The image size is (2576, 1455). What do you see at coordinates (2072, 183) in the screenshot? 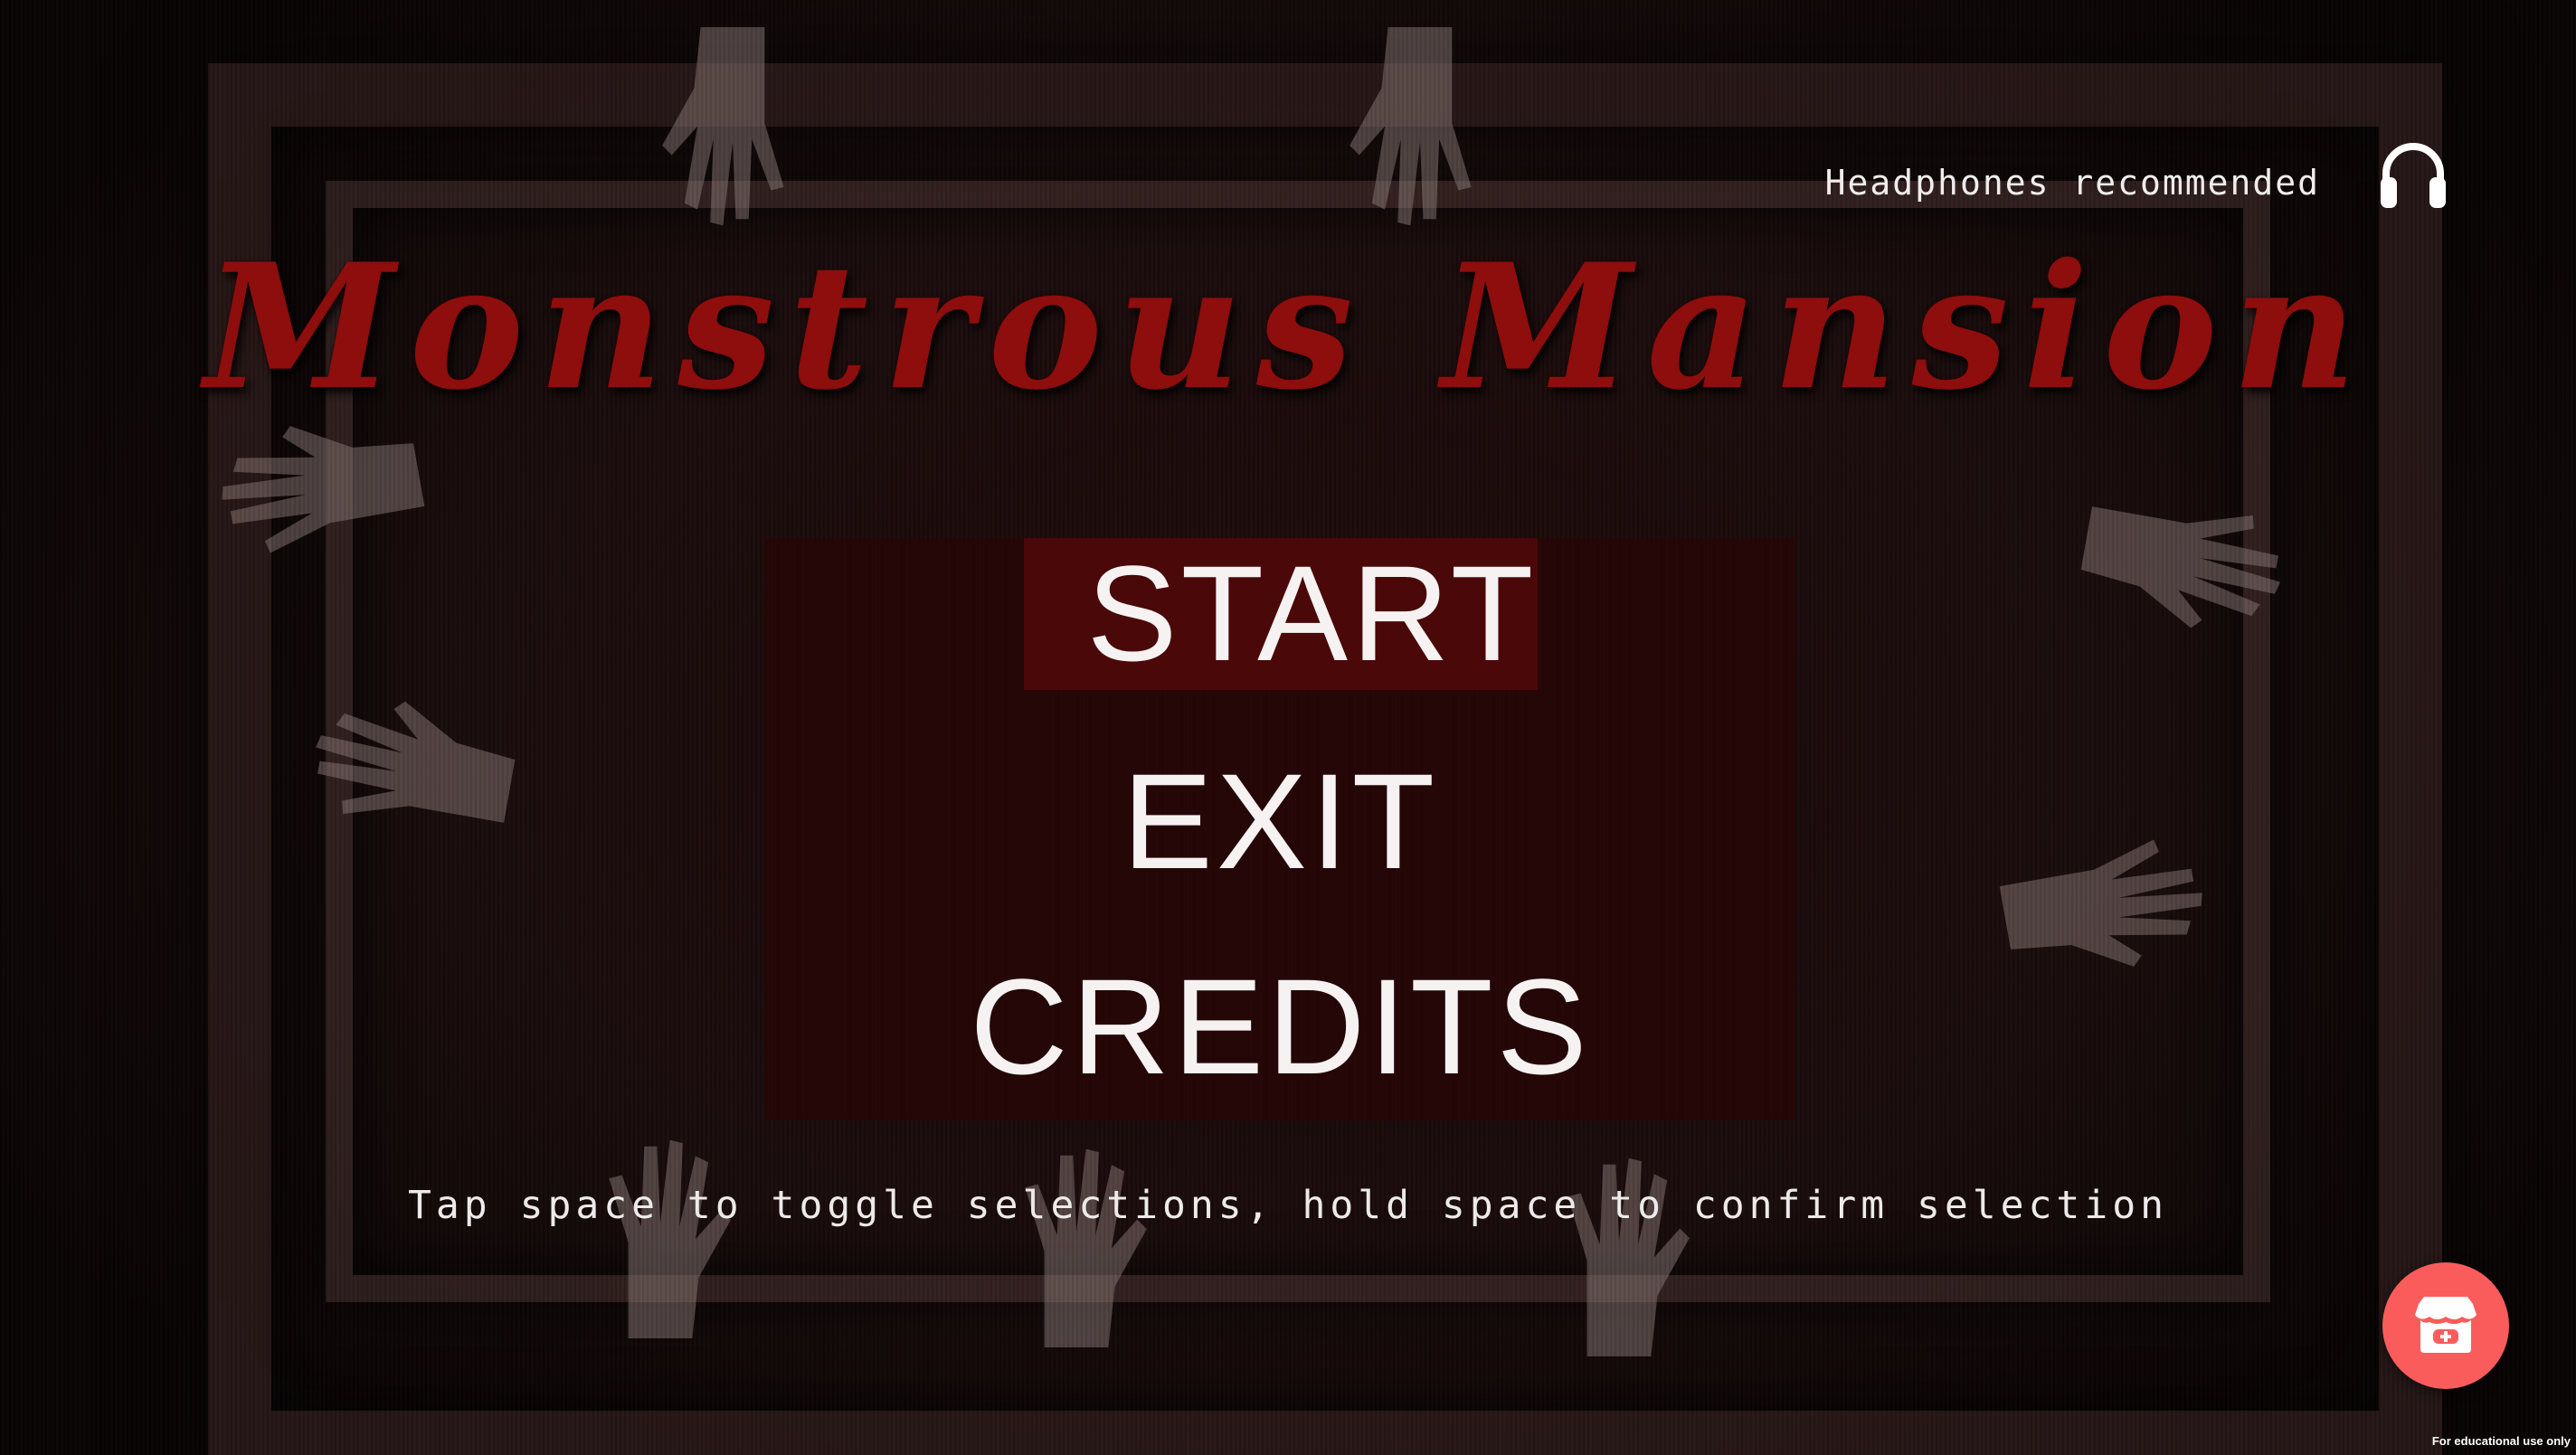
I see `headphones-recommended-text: Headphones recommended` at bounding box center [2072, 183].